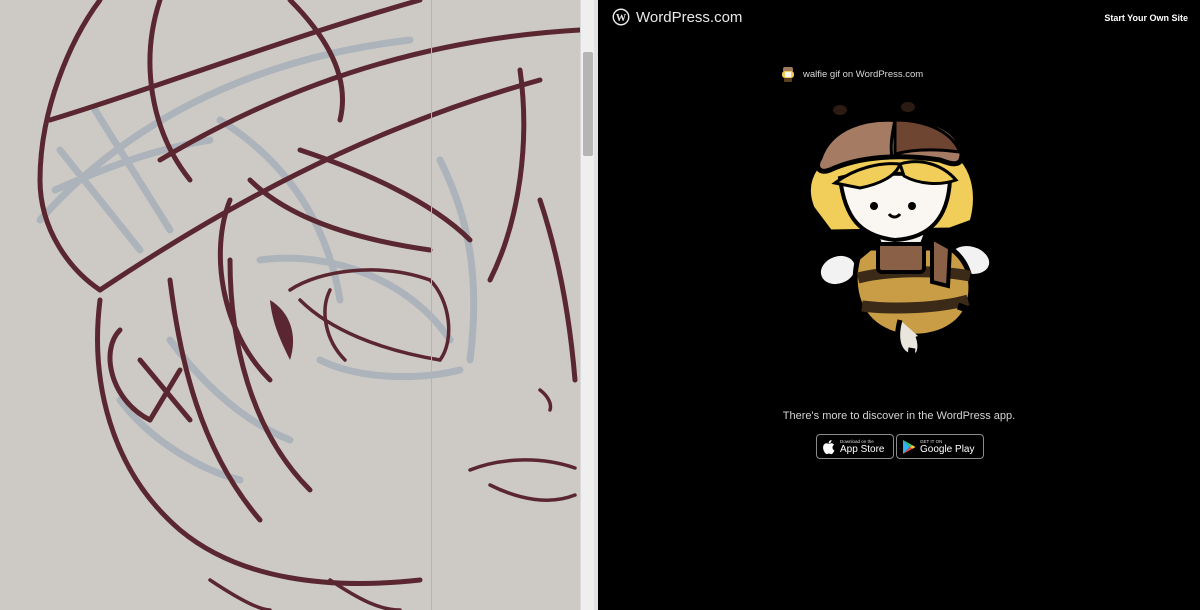 The image size is (1200, 610). I want to click on canvas-guide-line, so click(431, 305).